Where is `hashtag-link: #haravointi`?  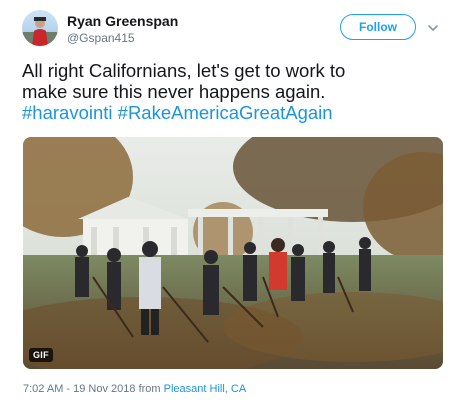
hashtag-link: #haravointi is located at coordinates (67, 112).